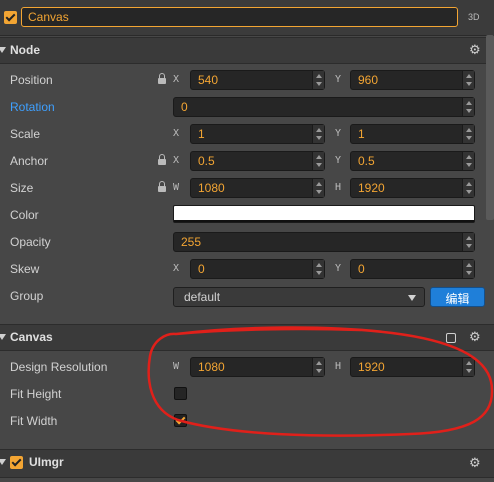 Image resolution: width=494 pixels, height=482 pixels. Describe the element at coordinates (16, 462) in the screenshot. I see `uimgr-enabled-checkbox` at that location.